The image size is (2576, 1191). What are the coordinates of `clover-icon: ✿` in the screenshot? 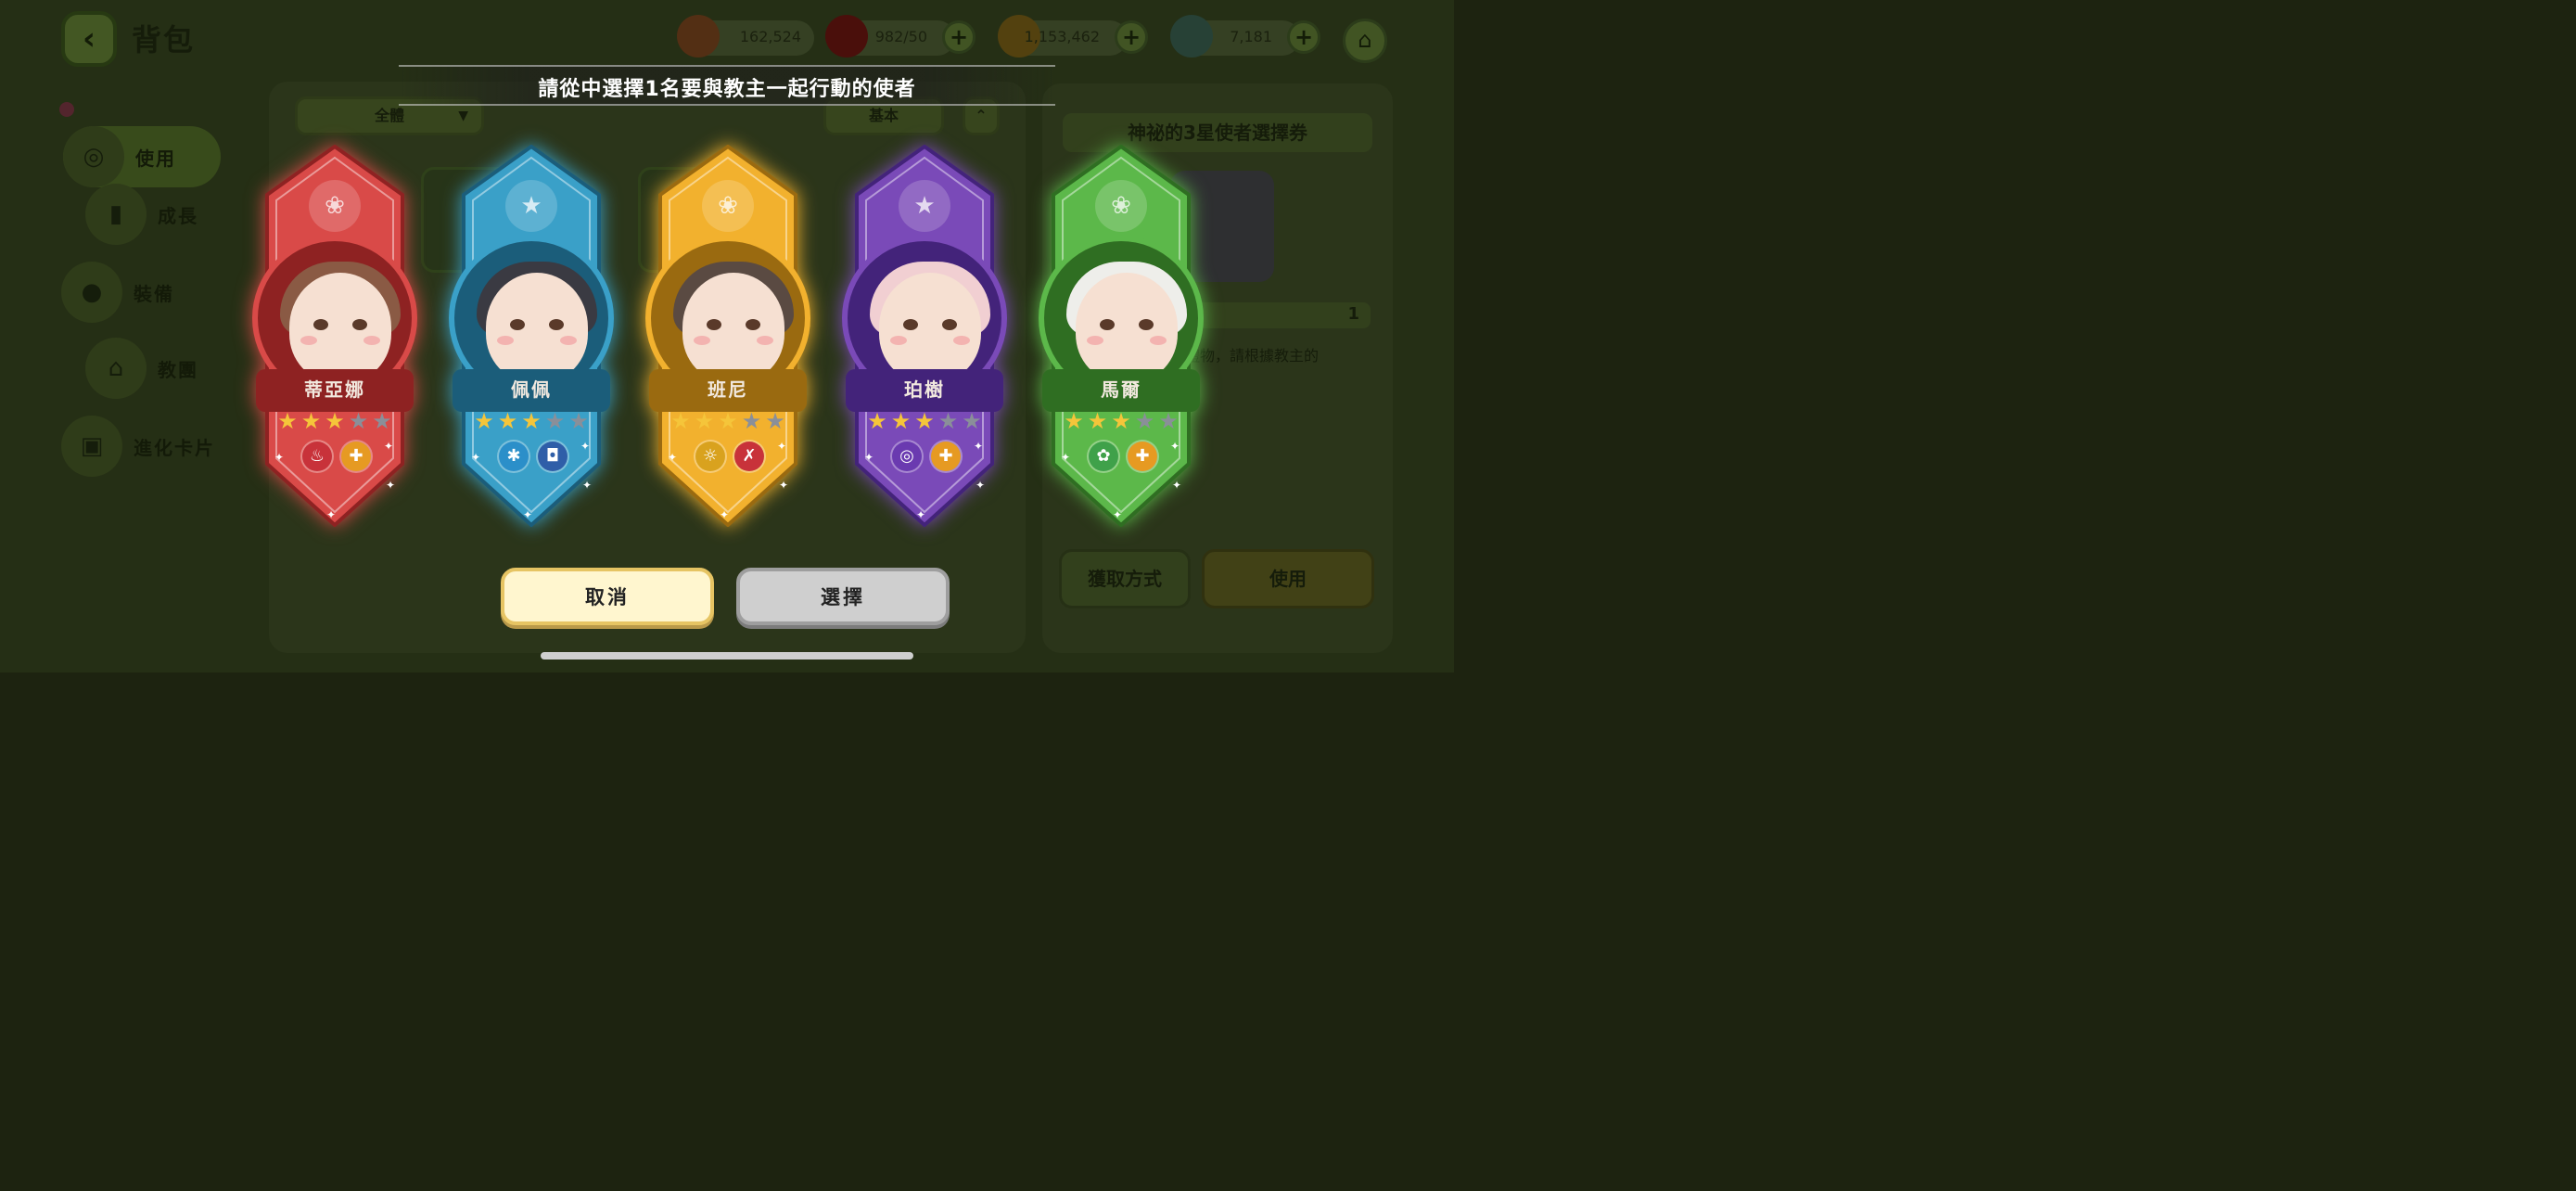 It's located at (1103, 456).